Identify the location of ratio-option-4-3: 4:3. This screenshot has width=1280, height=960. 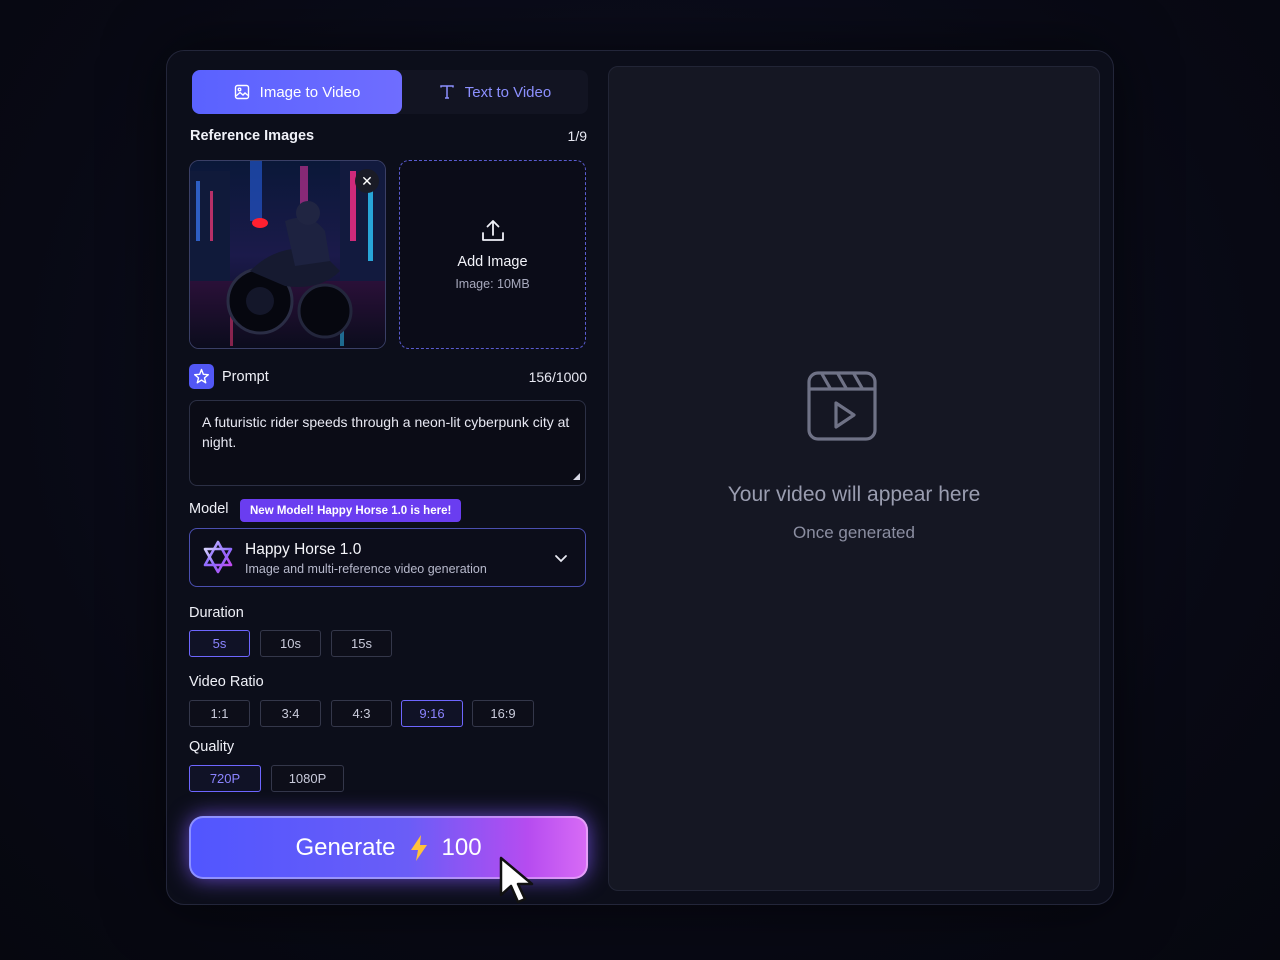
(361, 713).